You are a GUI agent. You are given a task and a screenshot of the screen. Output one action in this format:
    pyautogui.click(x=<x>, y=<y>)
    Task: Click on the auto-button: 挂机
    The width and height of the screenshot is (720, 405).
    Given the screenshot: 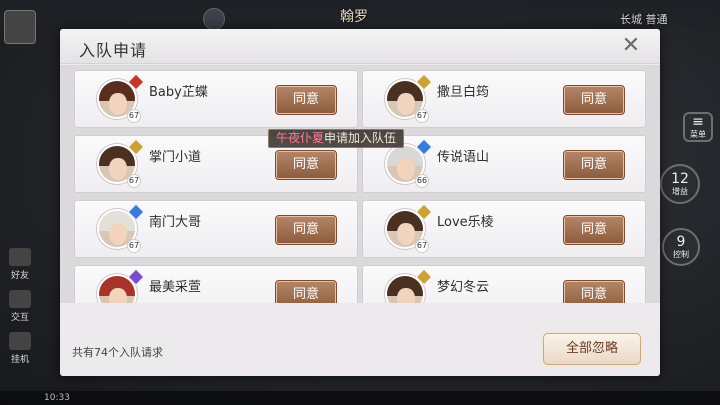 What is the action you would take?
    pyautogui.click(x=20, y=348)
    